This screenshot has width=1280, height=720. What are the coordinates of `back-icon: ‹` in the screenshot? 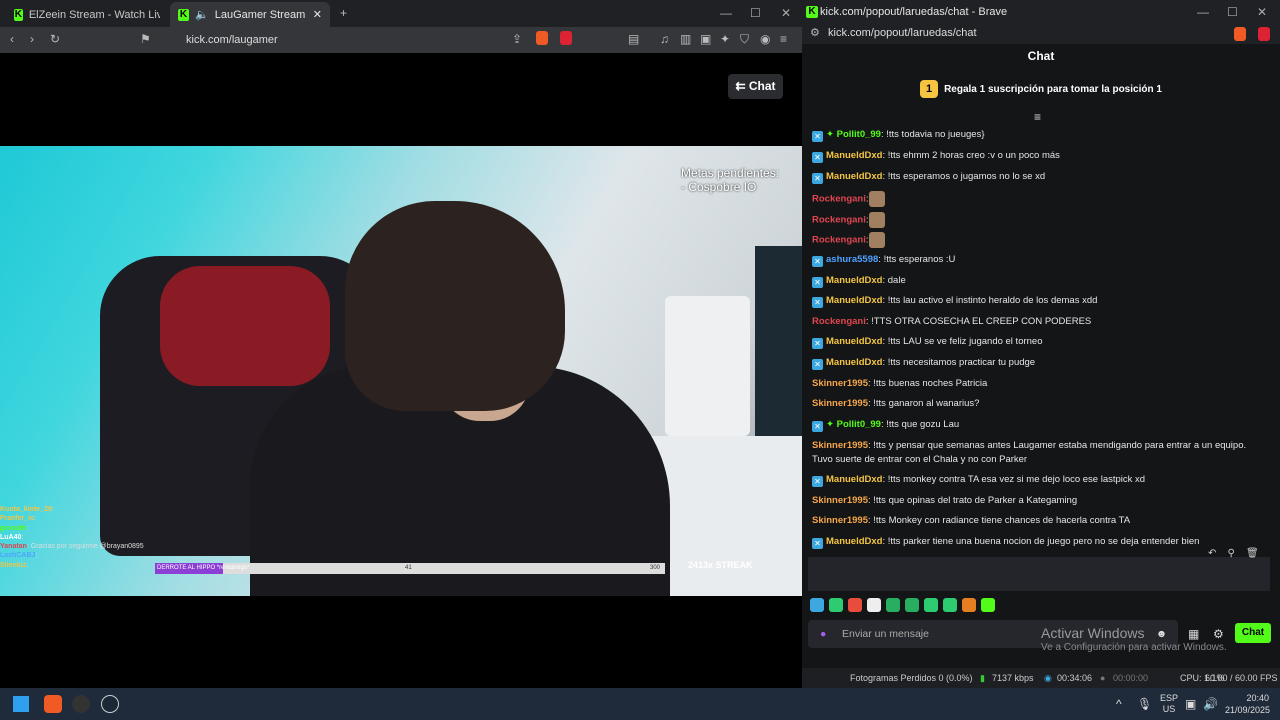 It's located at (12, 39).